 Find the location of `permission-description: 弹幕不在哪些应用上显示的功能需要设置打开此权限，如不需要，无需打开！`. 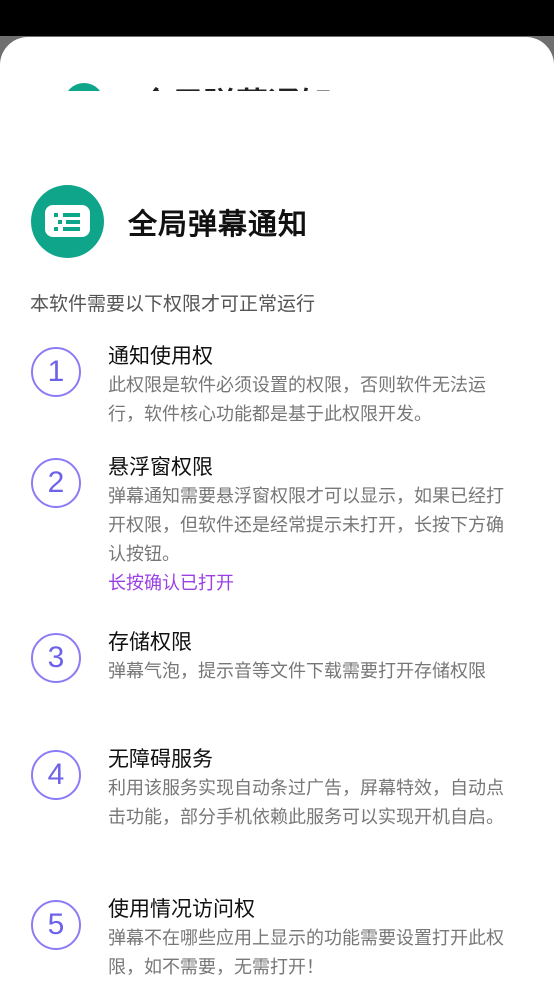

permission-description: 弹幕不在哪些应用上显示的功能需要设置打开此权限，如不需要，无需打开！ is located at coordinates (313, 953).